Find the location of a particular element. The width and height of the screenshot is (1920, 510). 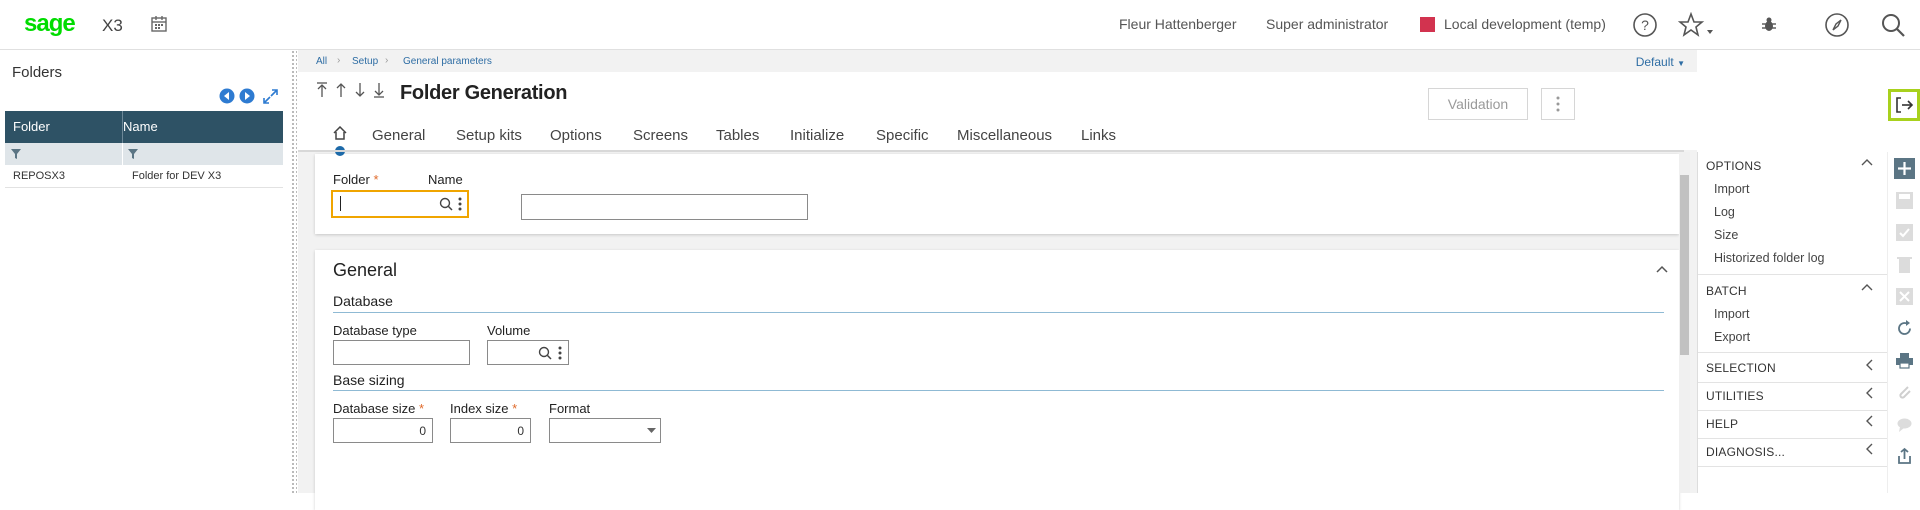

tab-setup-kits: Setup kits is located at coordinates (489, 135).